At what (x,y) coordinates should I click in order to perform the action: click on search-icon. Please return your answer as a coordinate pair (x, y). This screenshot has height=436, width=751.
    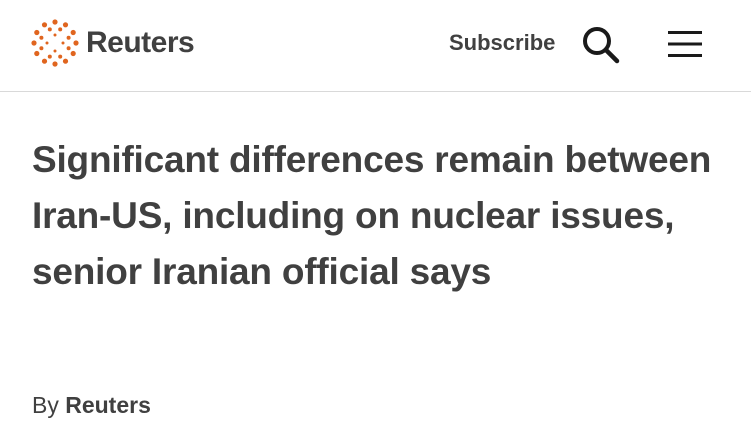
    Looking at the image, I should click on (601, 45).